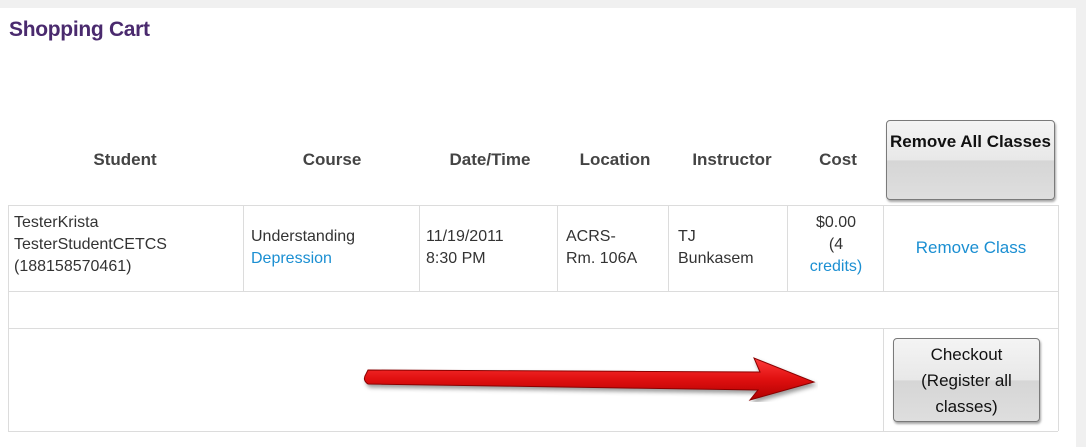 This screenshot has width=1086, height=447. Describe the element at coordinates (615, 159) in the screenshot. I see `header-location: Location` at that location.